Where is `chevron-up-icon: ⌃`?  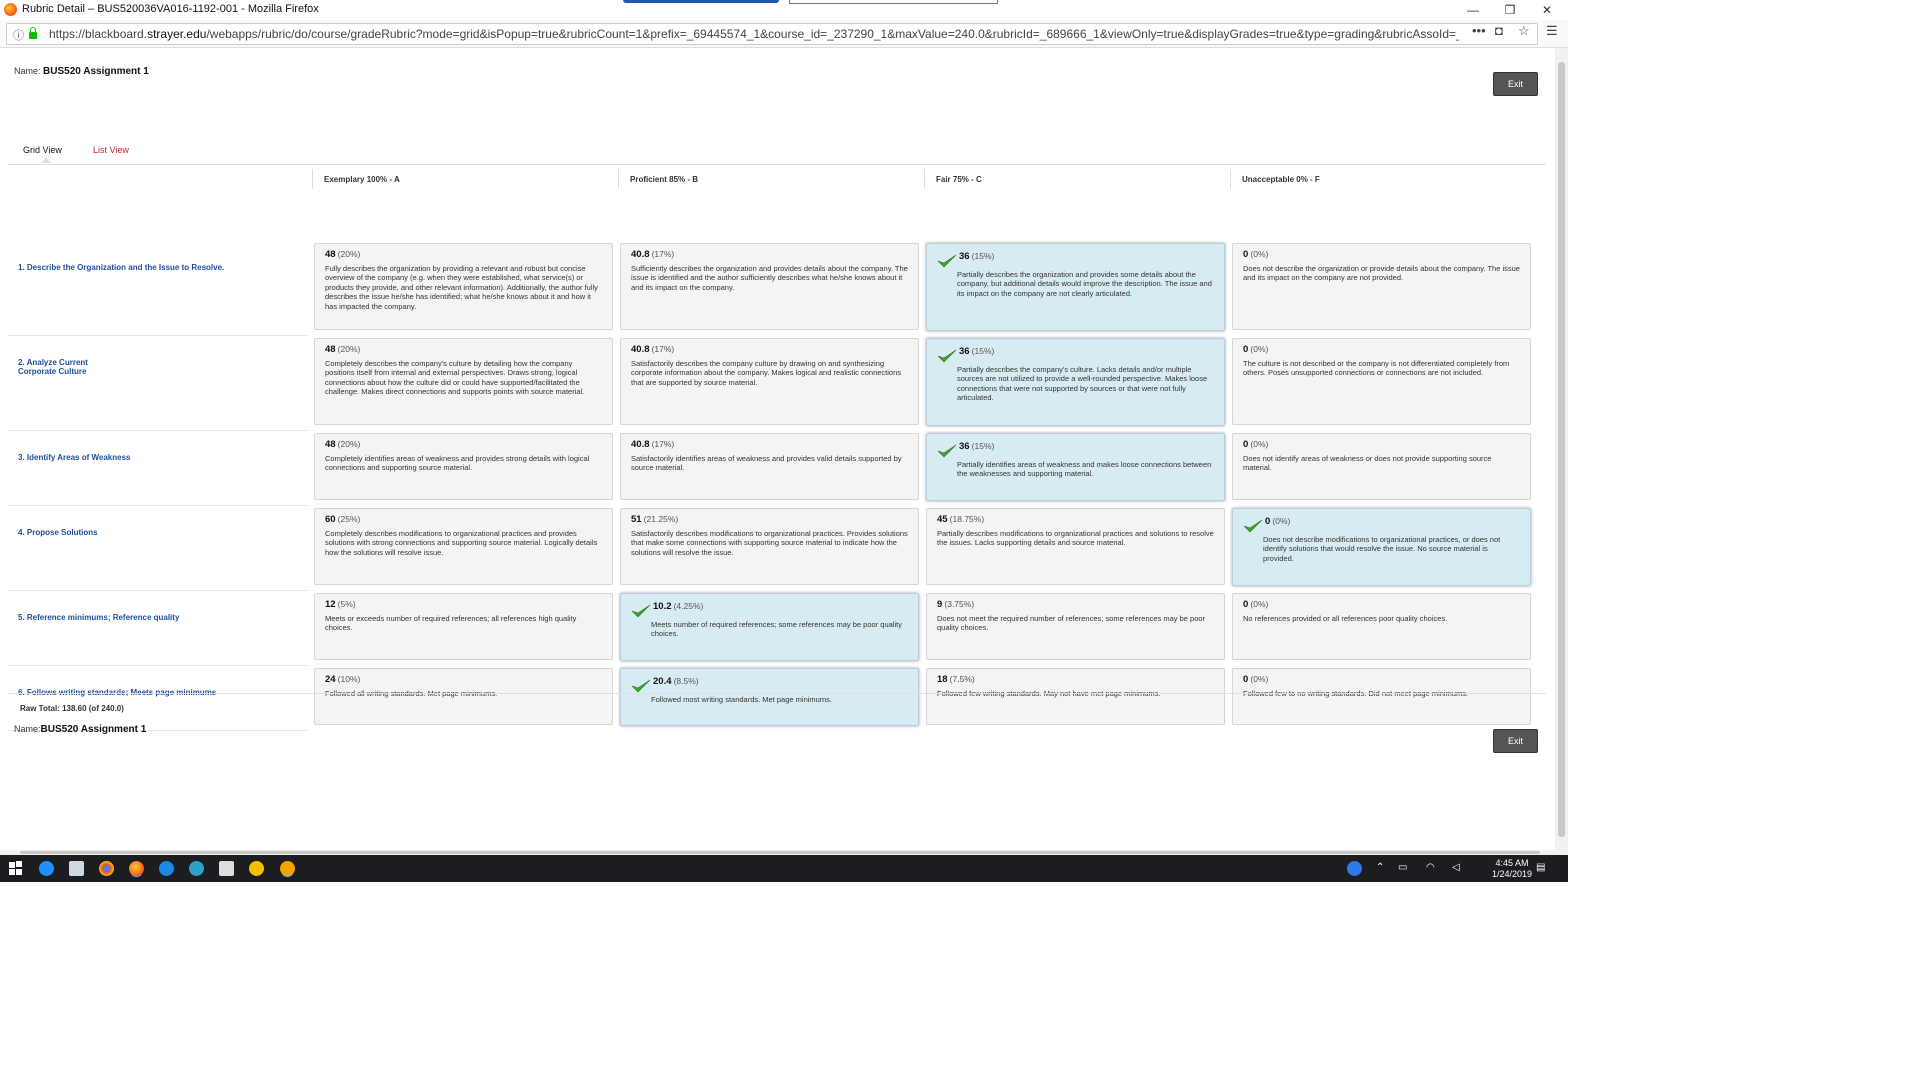 chevron-up-icon: ⌃ is located at coordinates (1380, 867).